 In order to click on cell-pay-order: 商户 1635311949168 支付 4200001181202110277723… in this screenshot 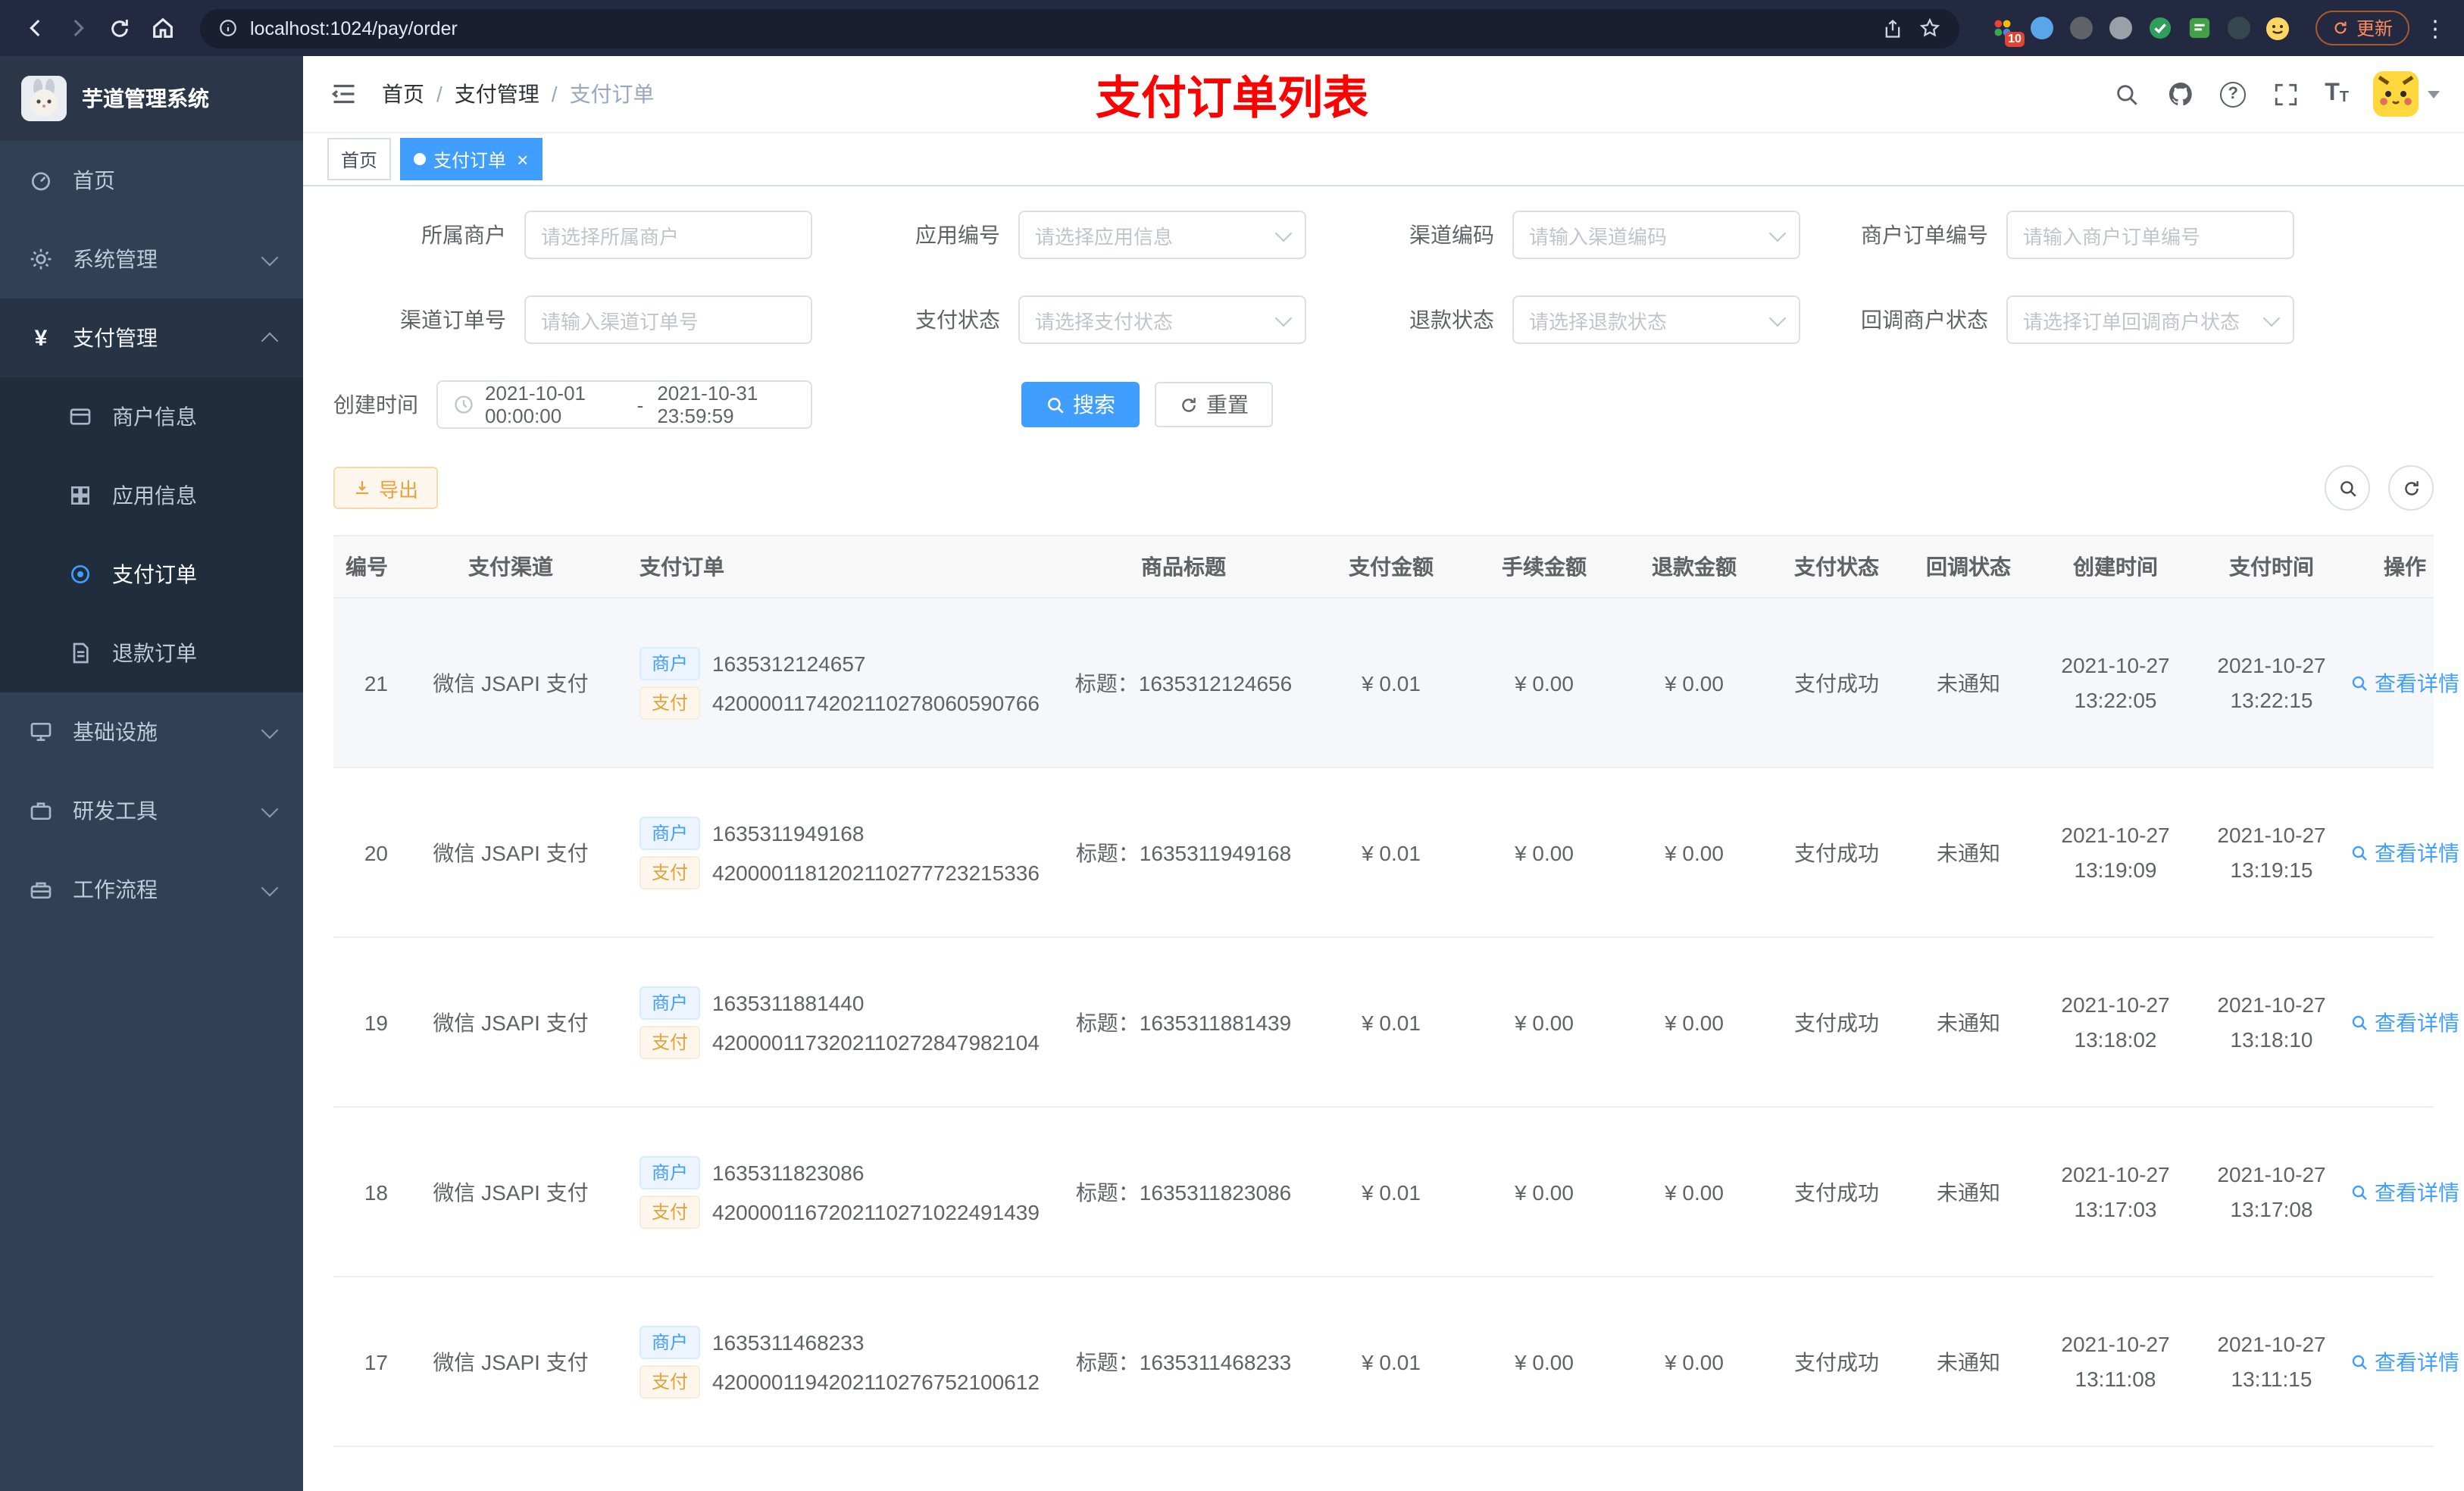, I will do `click(842, 852)`.